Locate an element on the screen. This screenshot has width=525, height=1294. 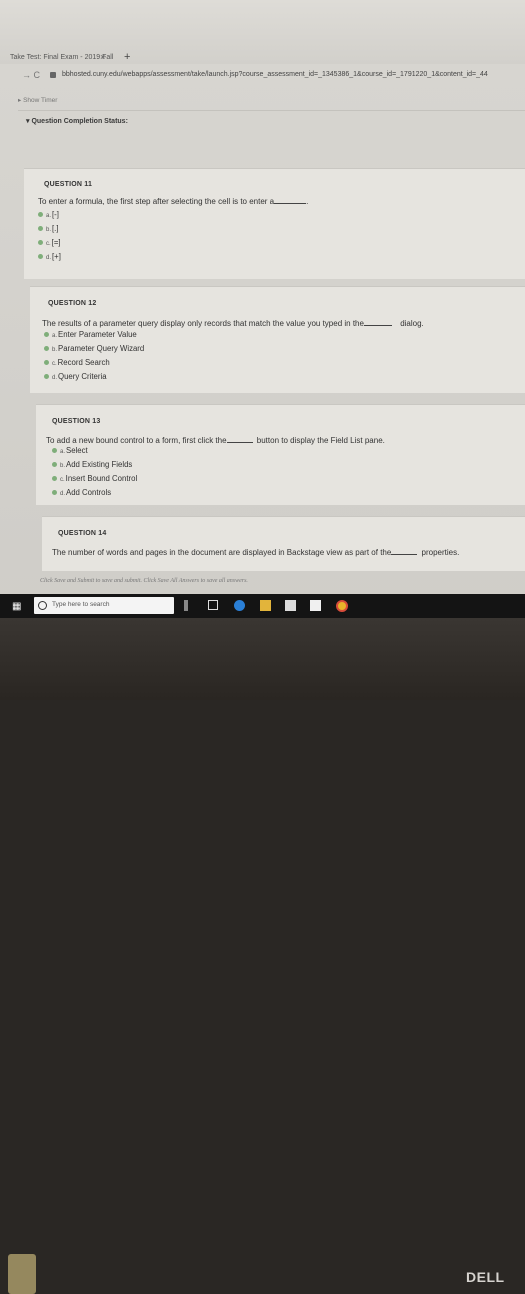
windows-start-icon: ▦ is located at coordinates (16, 606).